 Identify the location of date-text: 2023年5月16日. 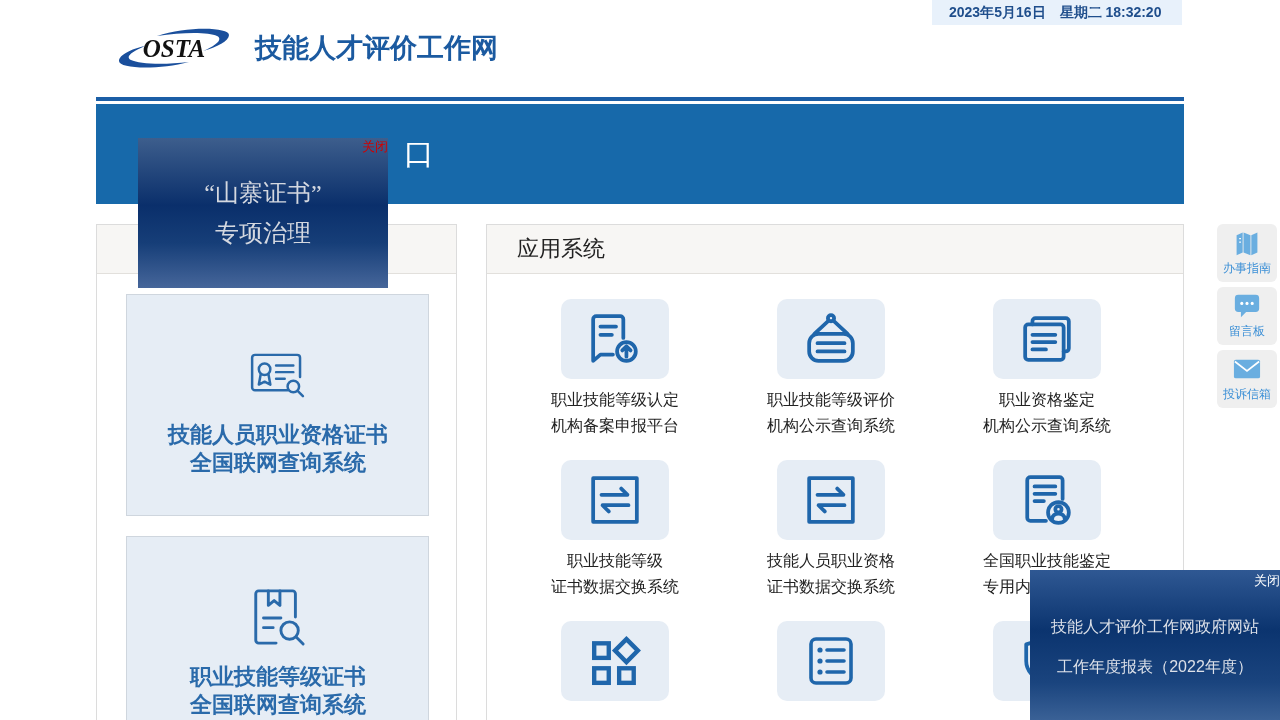
(997, 12).